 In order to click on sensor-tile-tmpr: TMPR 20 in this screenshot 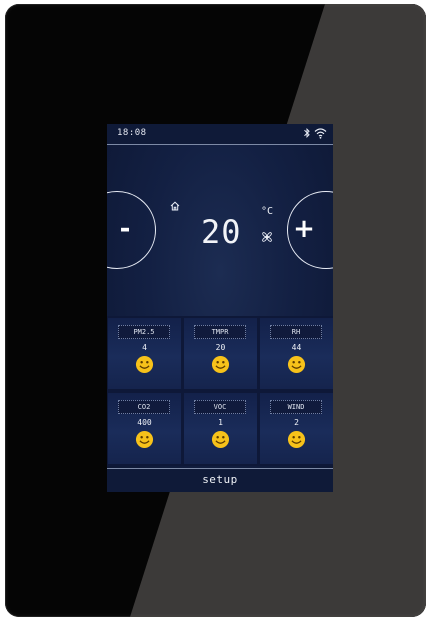, I will do `click(220, 353)`.